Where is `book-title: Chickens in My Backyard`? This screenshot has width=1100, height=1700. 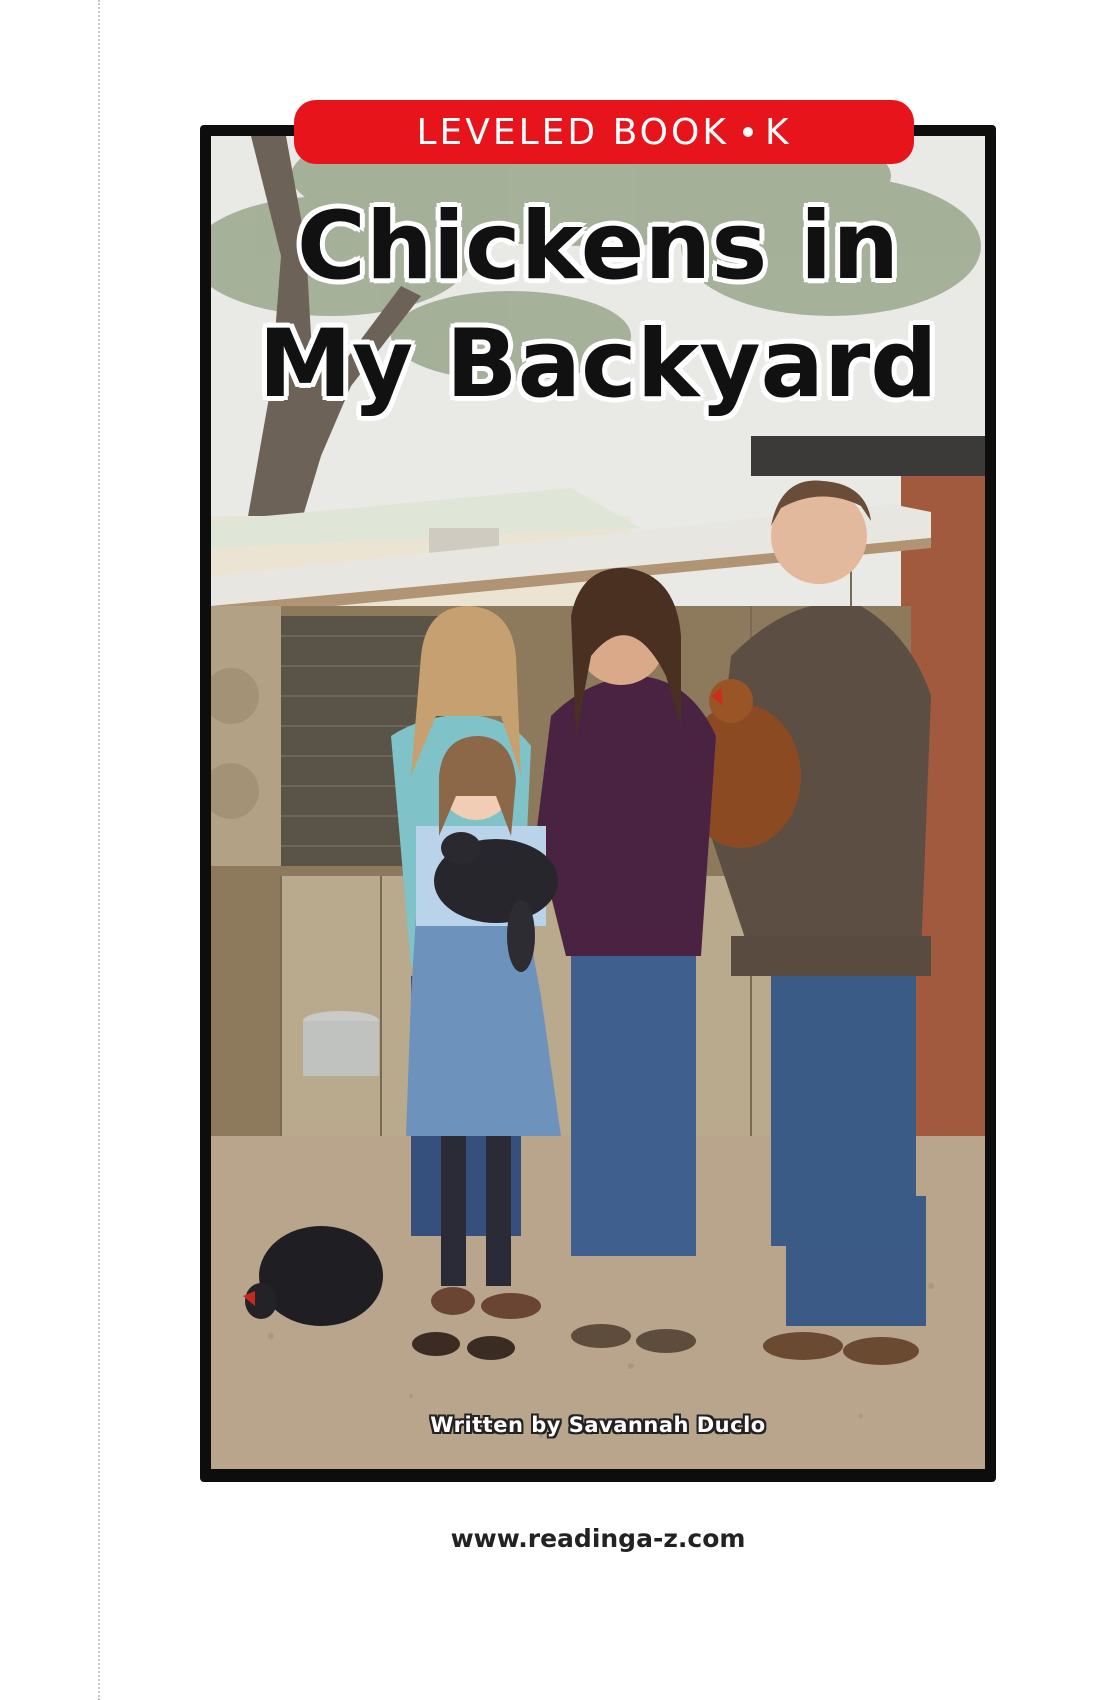 book-title: Chickens in My Backyard is located at coordinates (598, 306).